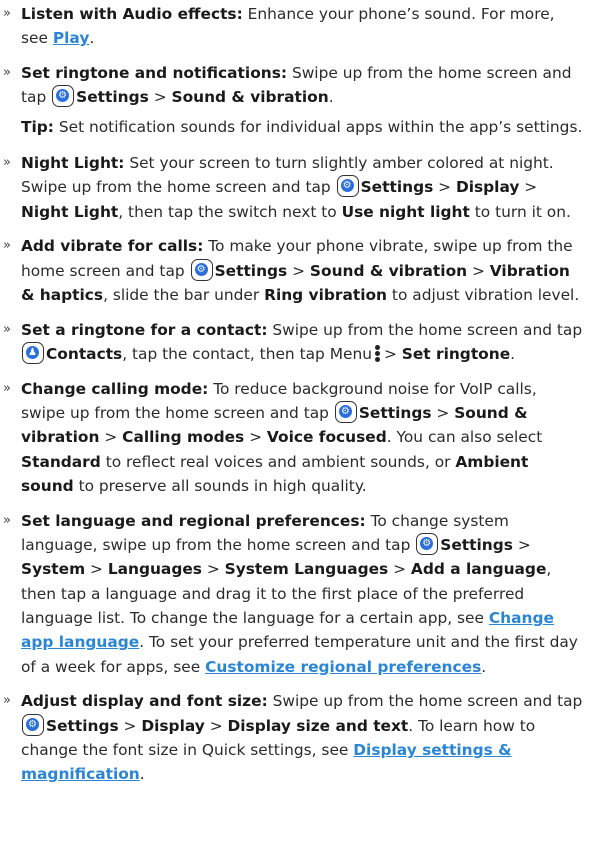 Image resolution: width=589 pixels, height=851 pixels. I want to click on item-text: . You can also select, so click(464, 437).